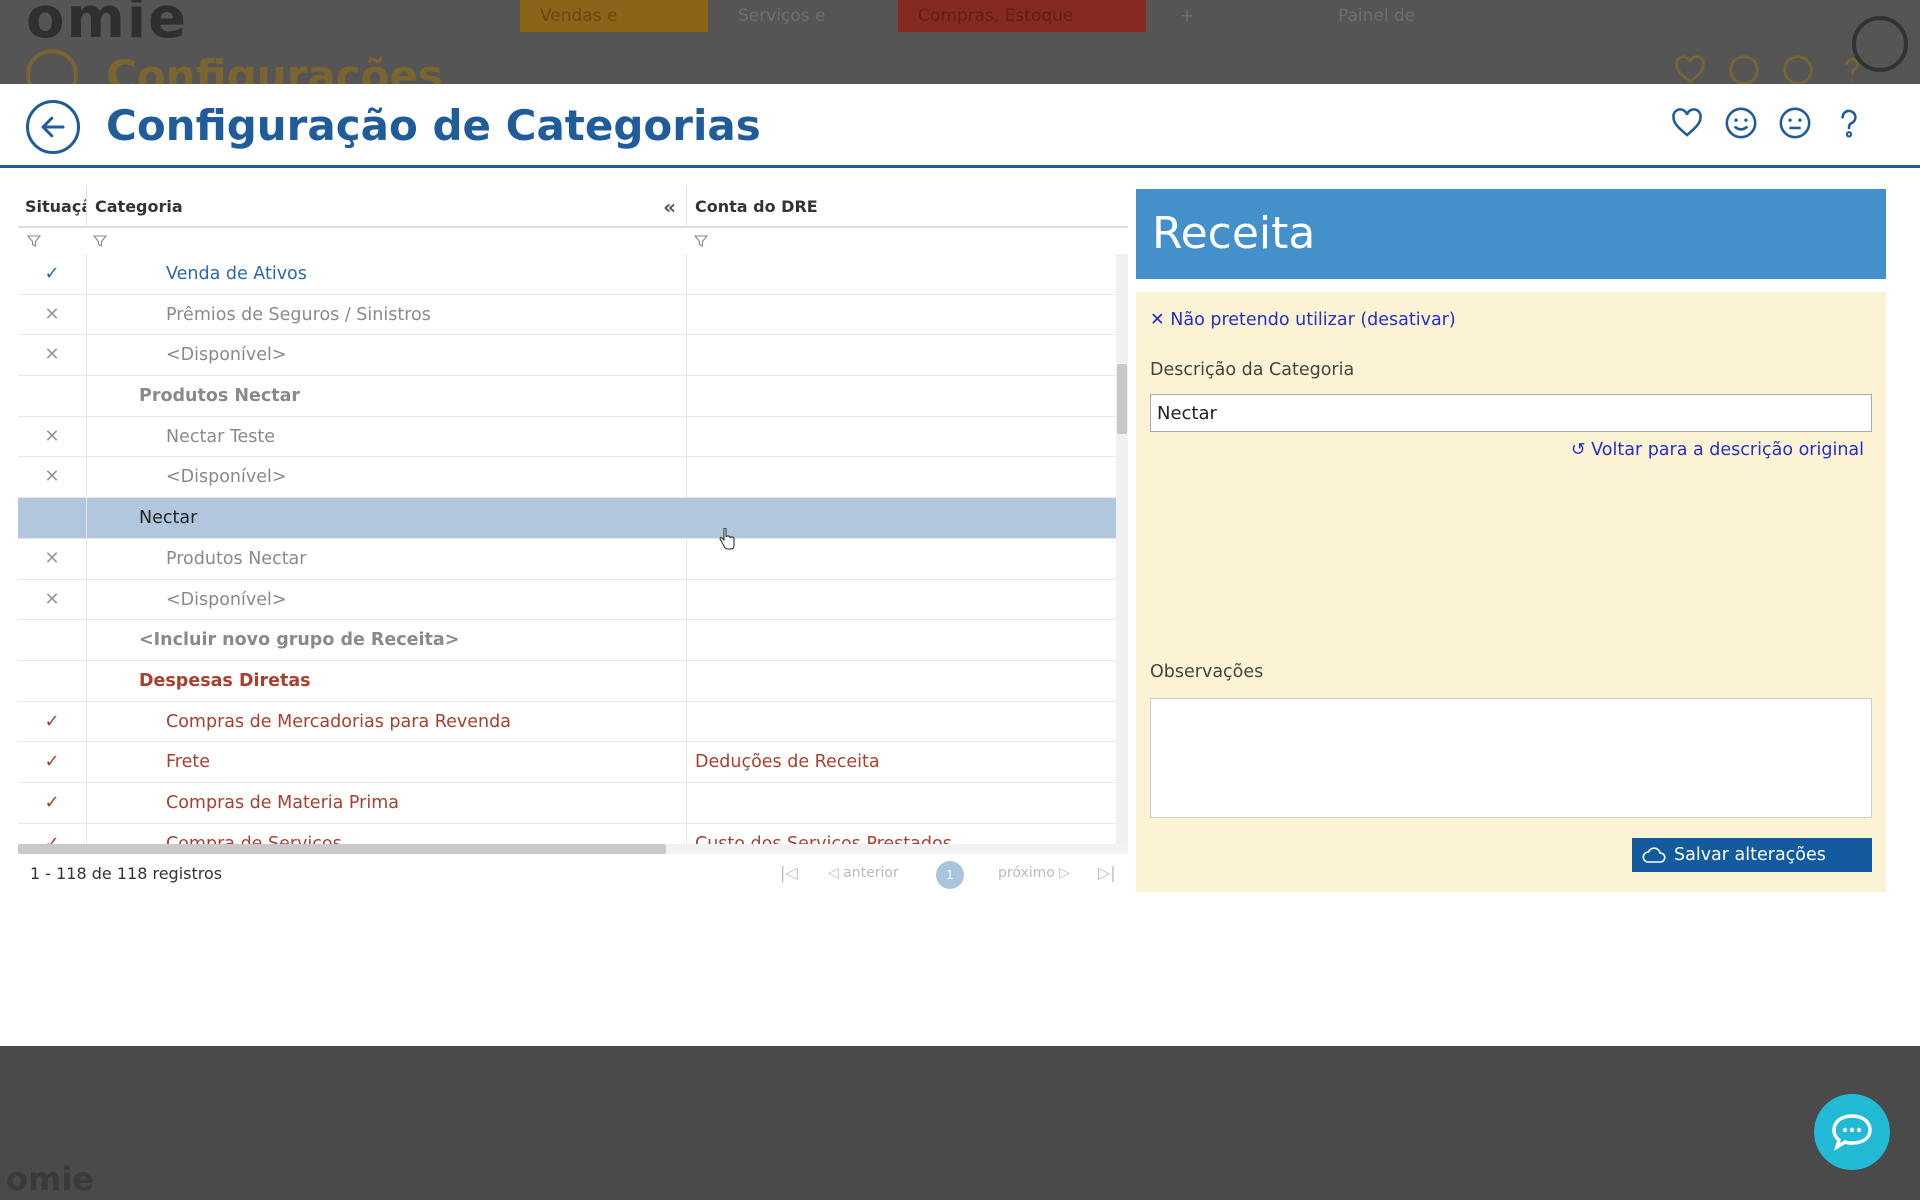 This screenshot has height=1200, width=1920. I want to click on neutral-face-icon, so click(1795, 123).